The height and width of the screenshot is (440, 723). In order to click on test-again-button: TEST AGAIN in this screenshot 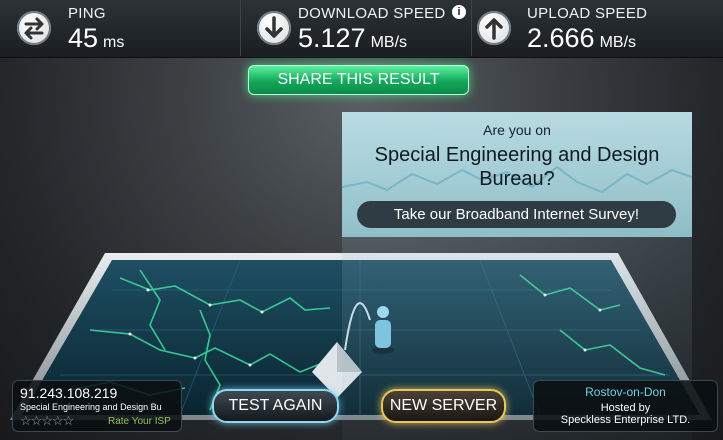, I will do `click(275, 406)`.